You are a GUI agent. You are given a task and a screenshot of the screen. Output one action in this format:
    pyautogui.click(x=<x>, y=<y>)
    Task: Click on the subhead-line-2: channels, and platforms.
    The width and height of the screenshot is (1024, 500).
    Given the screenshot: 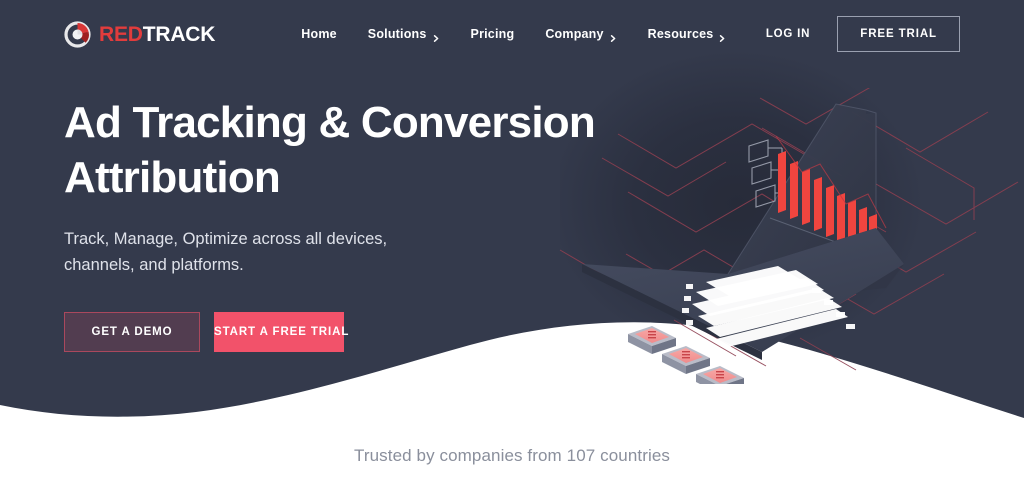 What is the action you would take?
    pyautogui.click(x=154, y=264)
    